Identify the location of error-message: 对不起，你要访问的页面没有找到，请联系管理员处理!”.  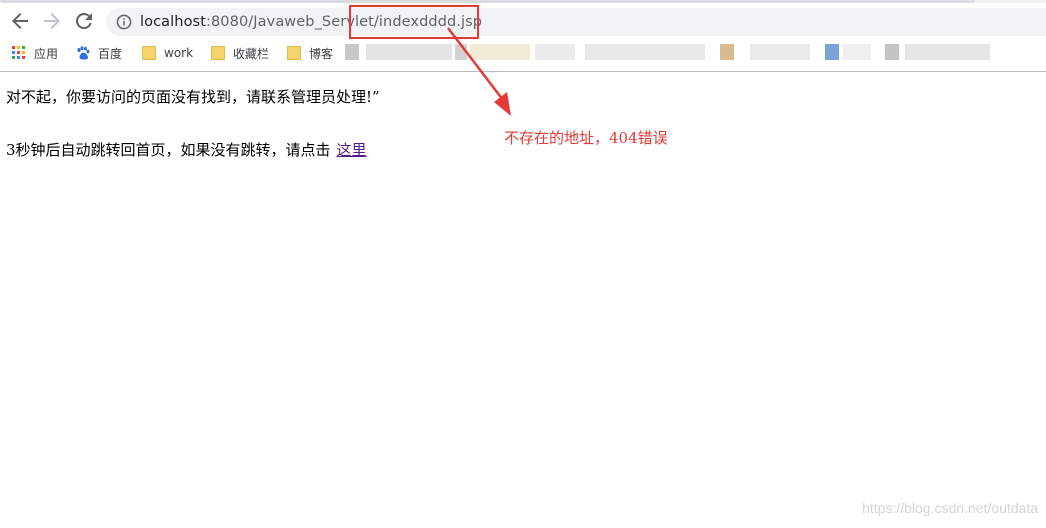
(193, 97).